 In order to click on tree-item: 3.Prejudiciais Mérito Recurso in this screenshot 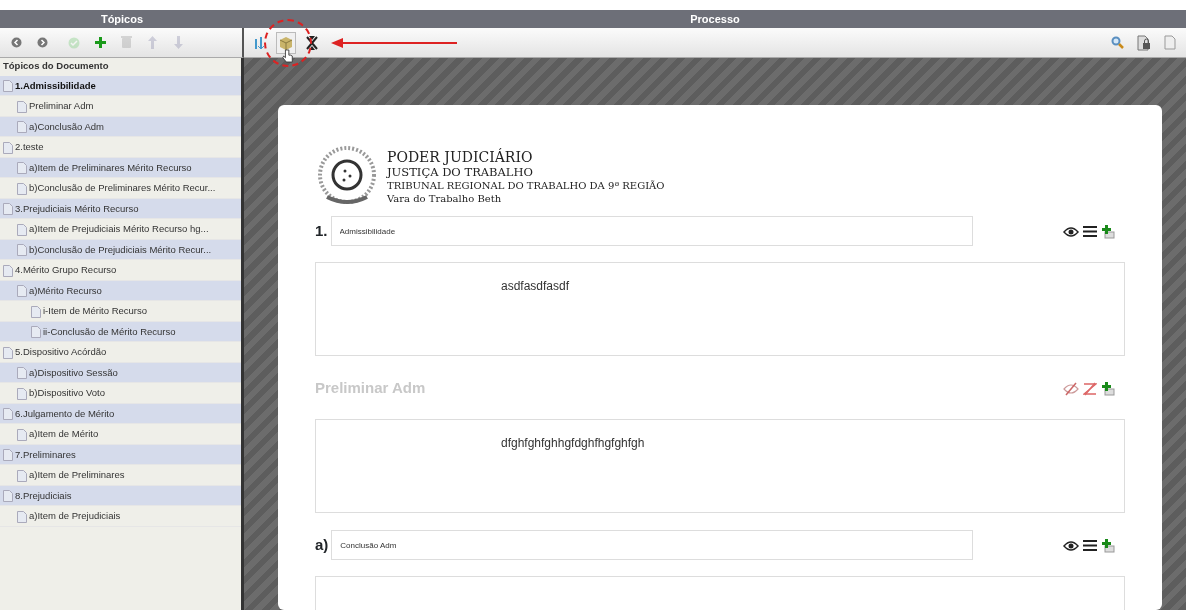, I will do `click(120, 209)`.